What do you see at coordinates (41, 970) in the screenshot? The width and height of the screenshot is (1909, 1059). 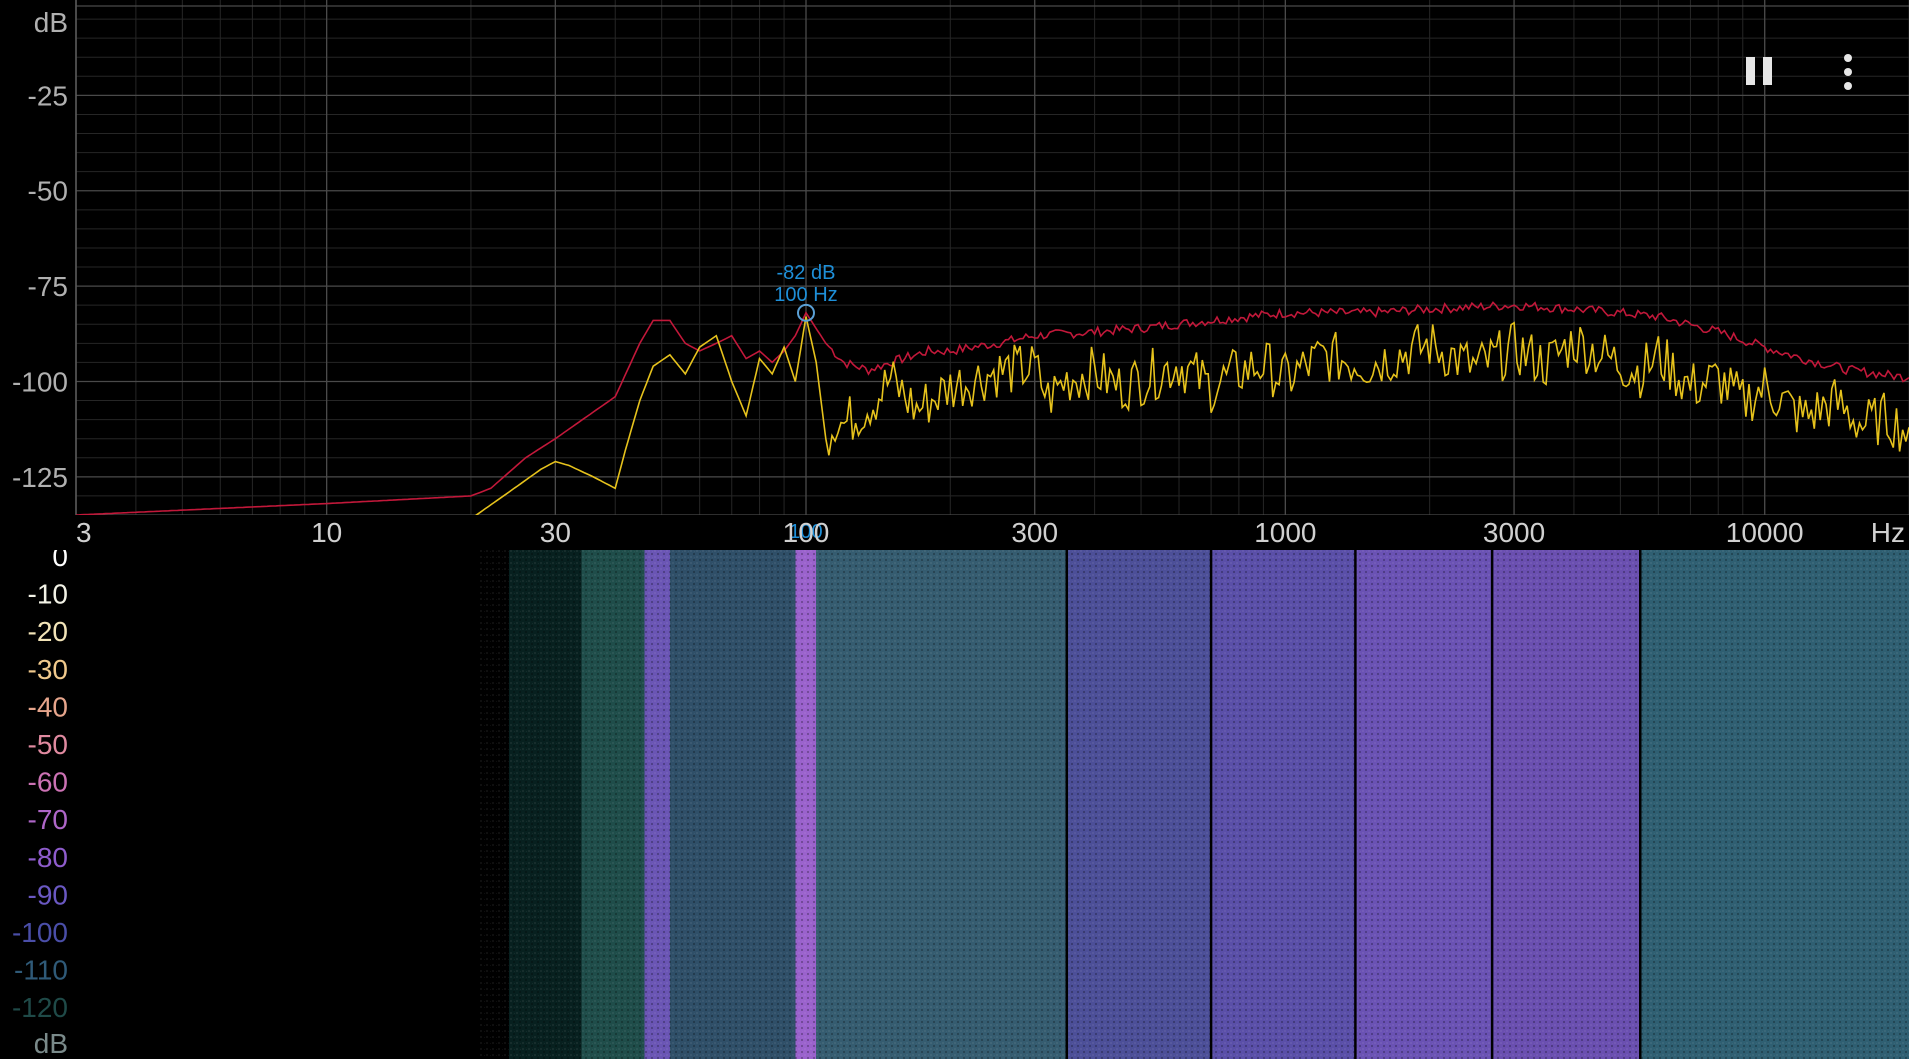 I see `db-scale-label: -110` at bounding box center [41, 970].